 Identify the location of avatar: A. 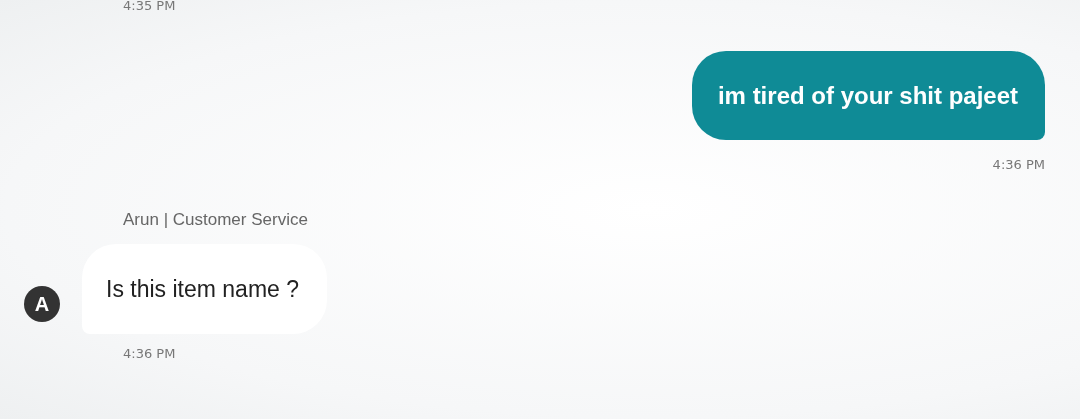
(42, 304).